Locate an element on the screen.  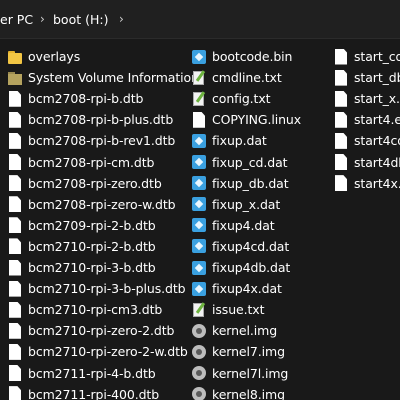
file-name: bcm2710-rpi-3-b-plus.dtb is located at coordinates (107, 289).